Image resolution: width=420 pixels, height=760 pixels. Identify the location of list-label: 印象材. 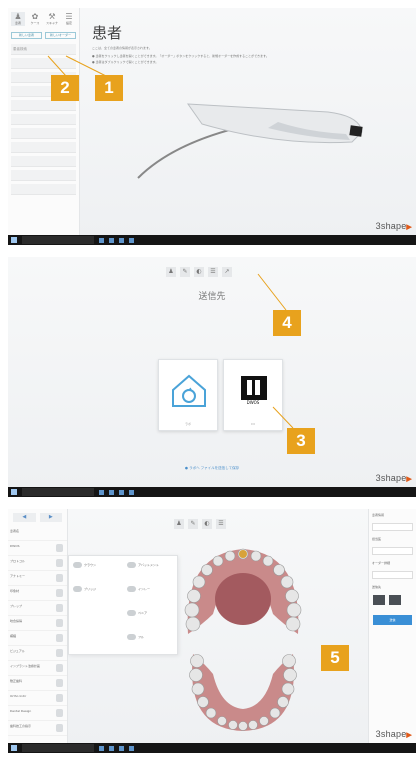
(15, 591).